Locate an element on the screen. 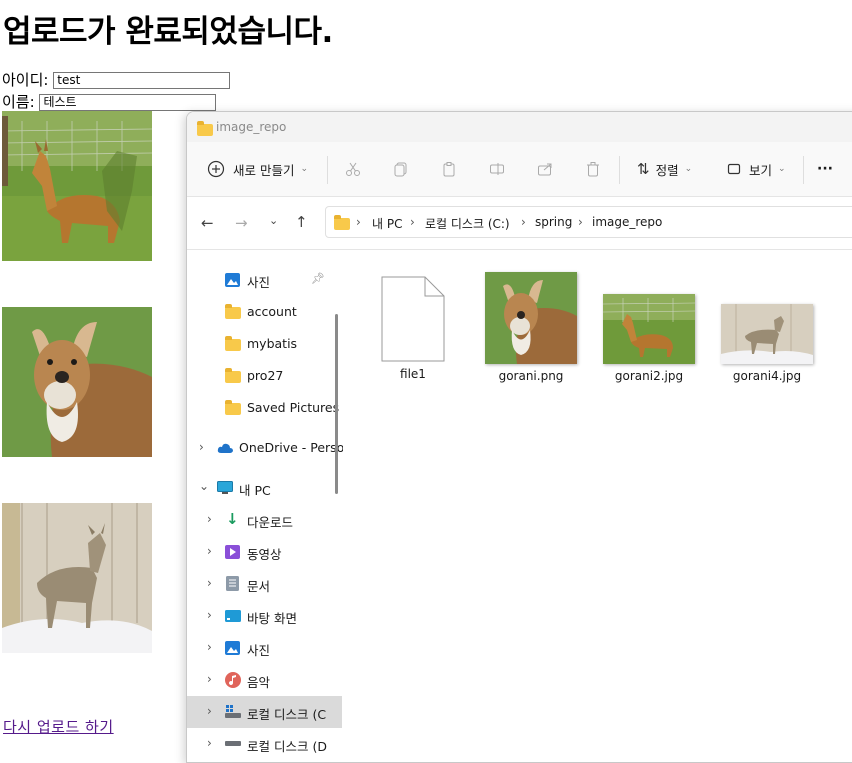 This screenshot has height=763, width=852. copy-button is located at coordinates (401, 169).